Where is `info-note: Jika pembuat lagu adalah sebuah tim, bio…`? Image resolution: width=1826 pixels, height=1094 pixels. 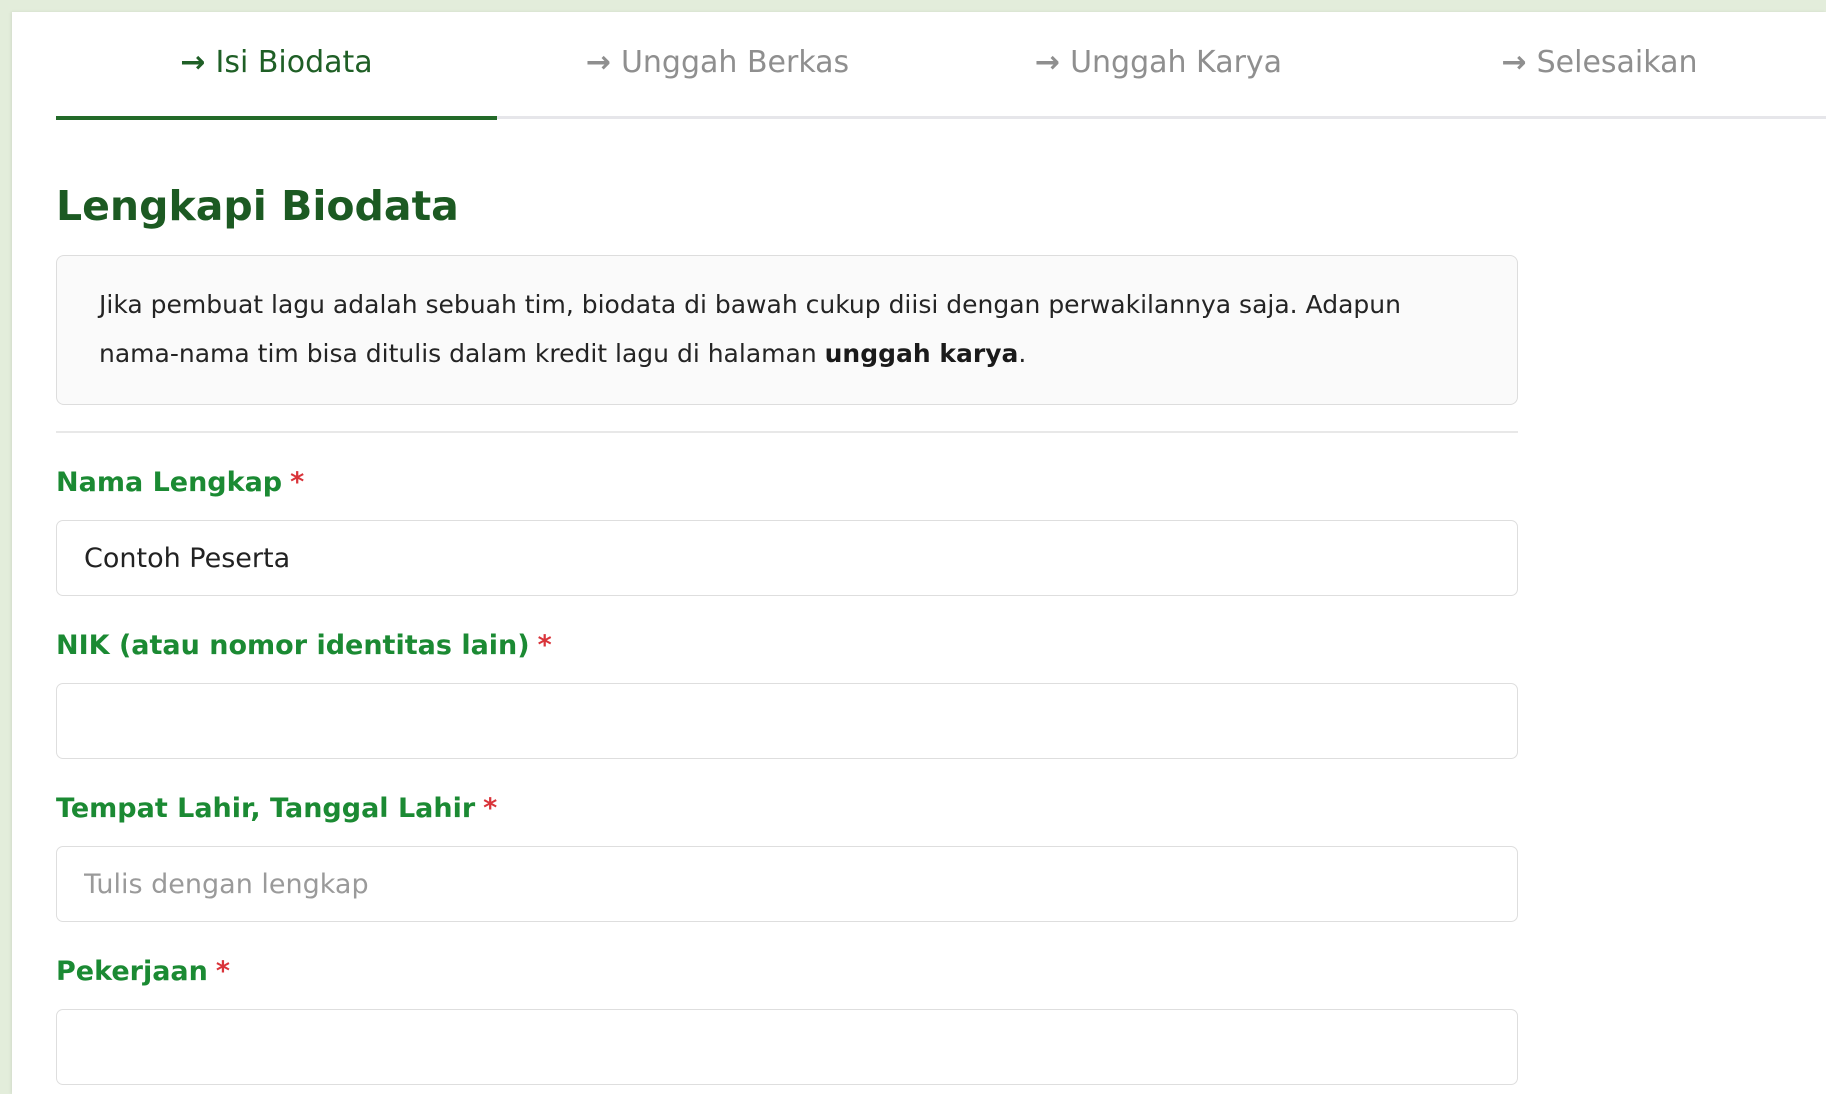
info-note: Jika pembuat lagu adalah sebuah tim, bio… is located at coordinates (787, 330).